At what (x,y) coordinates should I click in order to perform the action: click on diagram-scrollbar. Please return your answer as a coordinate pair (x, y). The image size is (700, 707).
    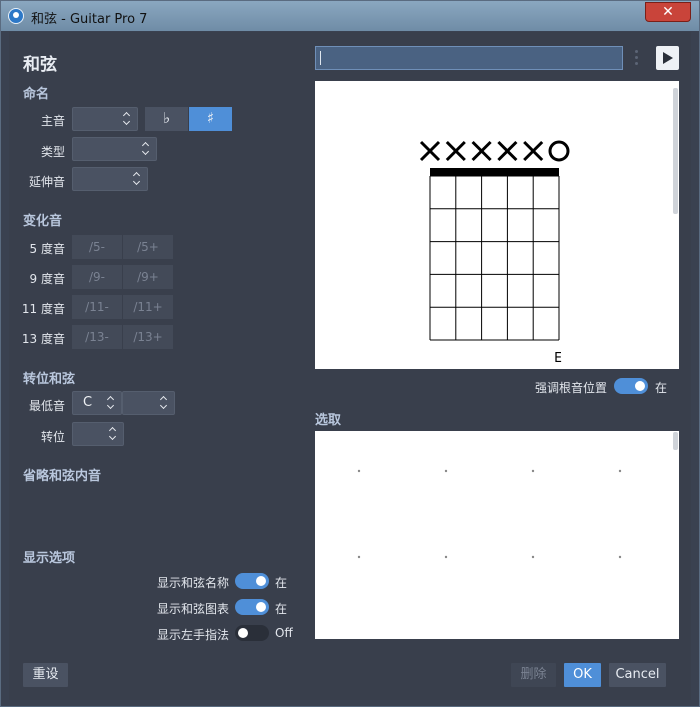
    Looking at the image, I should click on (675, 151).